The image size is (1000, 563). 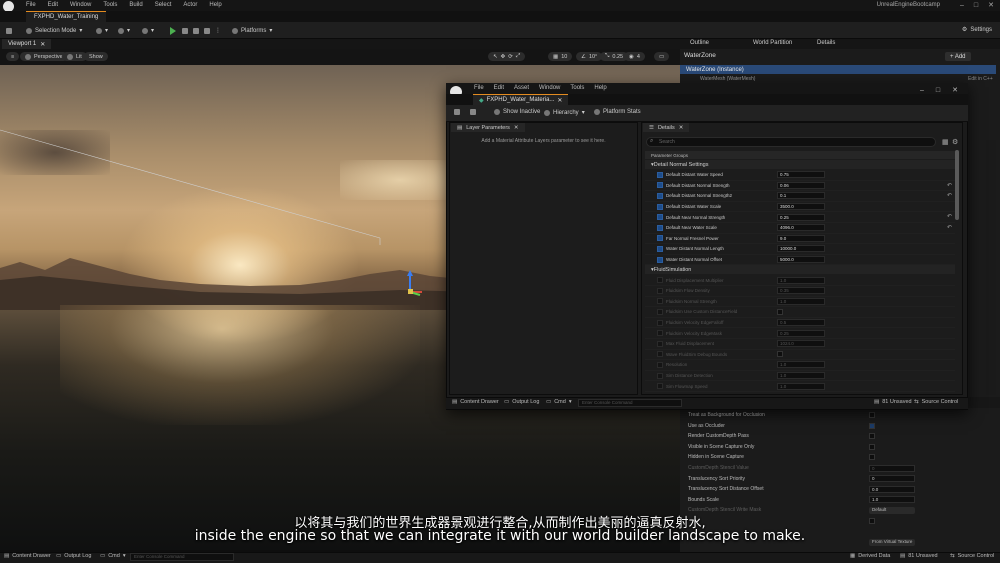 What do you see at coordinates (801, 249) in the screenshot?
I see `param-value-field: 10000.0` at bounding box center [801, 249].